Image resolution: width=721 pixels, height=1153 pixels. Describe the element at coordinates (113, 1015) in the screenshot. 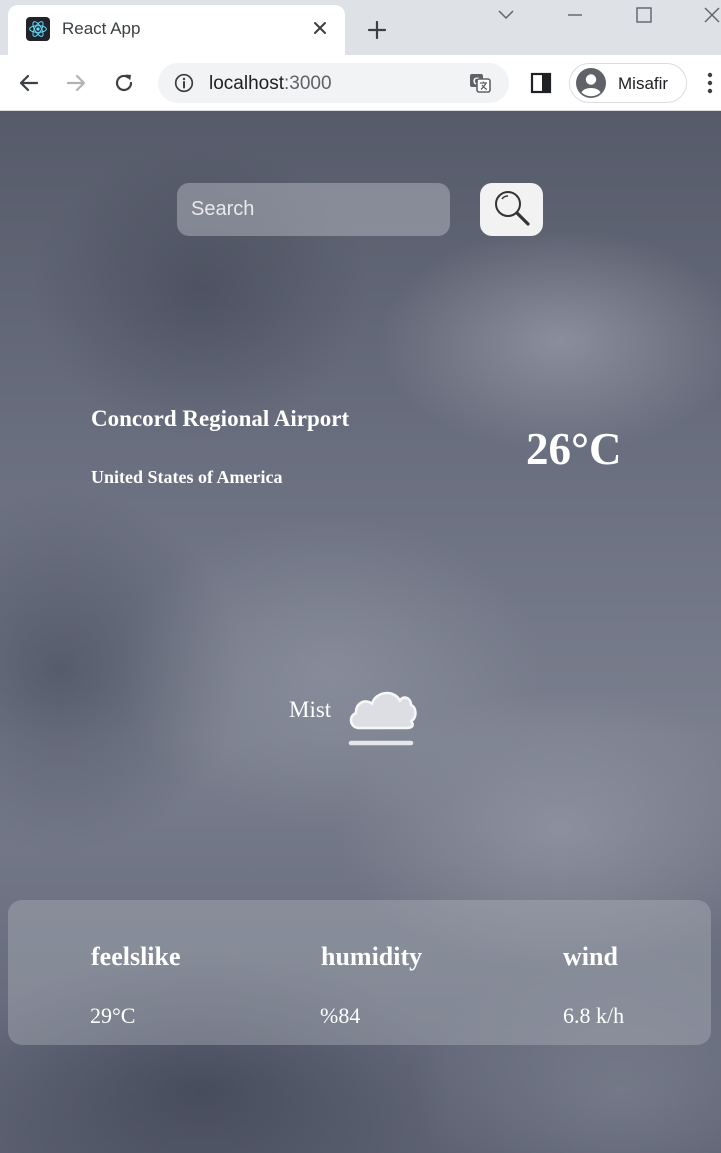

I see `feelslike-value: 29°C` at that location.